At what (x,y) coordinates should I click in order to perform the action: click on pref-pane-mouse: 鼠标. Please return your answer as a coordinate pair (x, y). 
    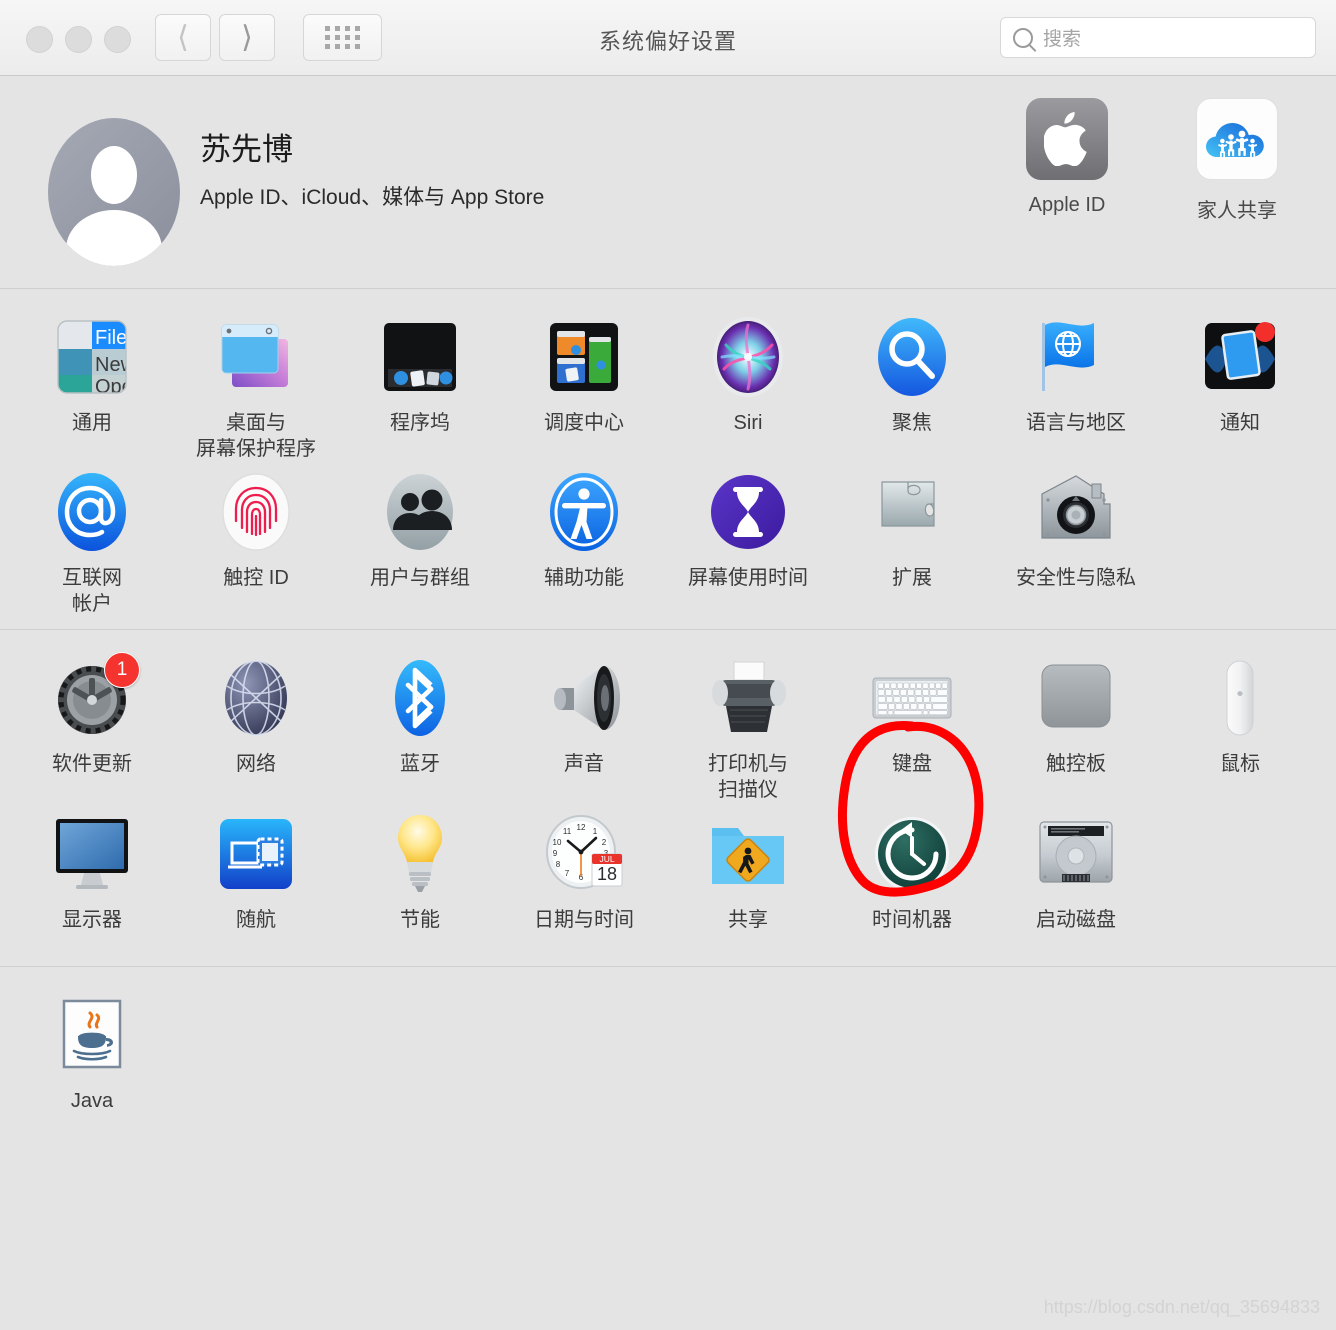
    Looking at the image, I should click on (1240, 725).